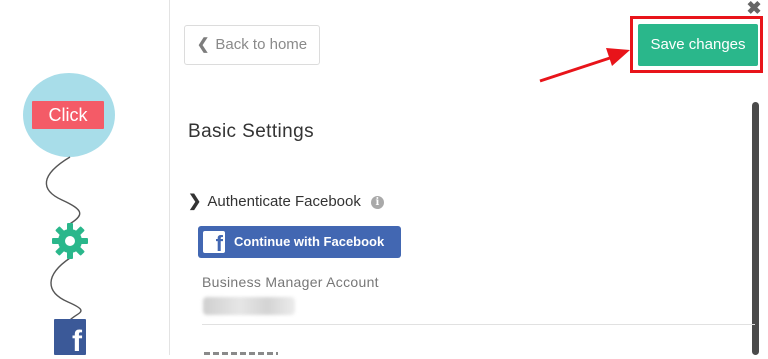 The height and width of the screenshot is (359, 768). I want to click on authenticate-facebook-label: Authenticate Facebook, so click(284, 201).